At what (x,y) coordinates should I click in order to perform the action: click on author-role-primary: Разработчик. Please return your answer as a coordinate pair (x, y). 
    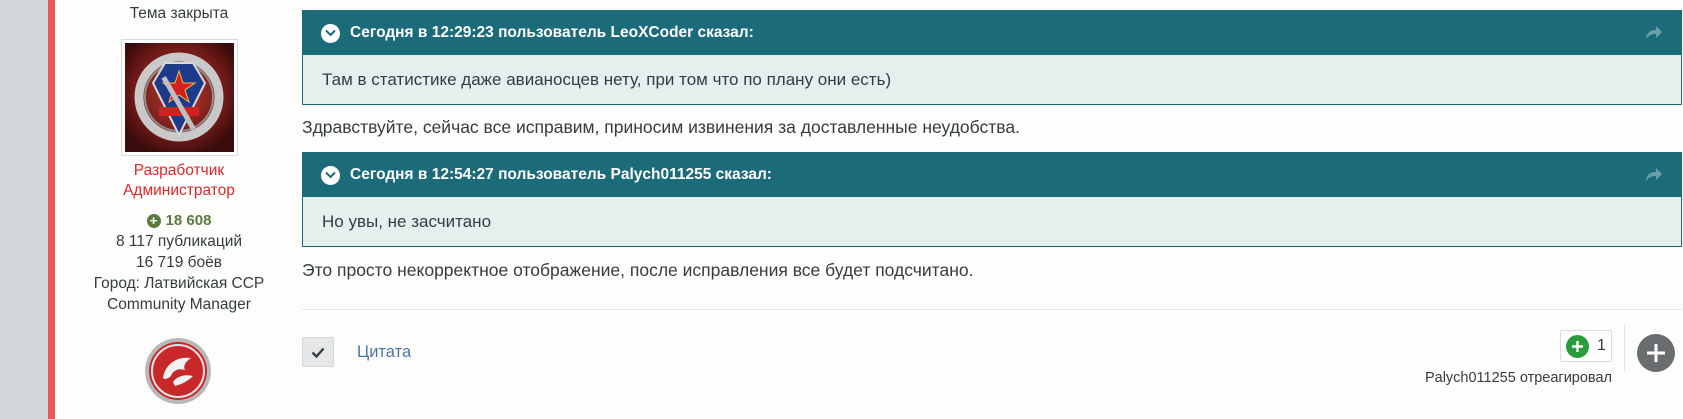
    Looking at the image, I should click on (179, 170).